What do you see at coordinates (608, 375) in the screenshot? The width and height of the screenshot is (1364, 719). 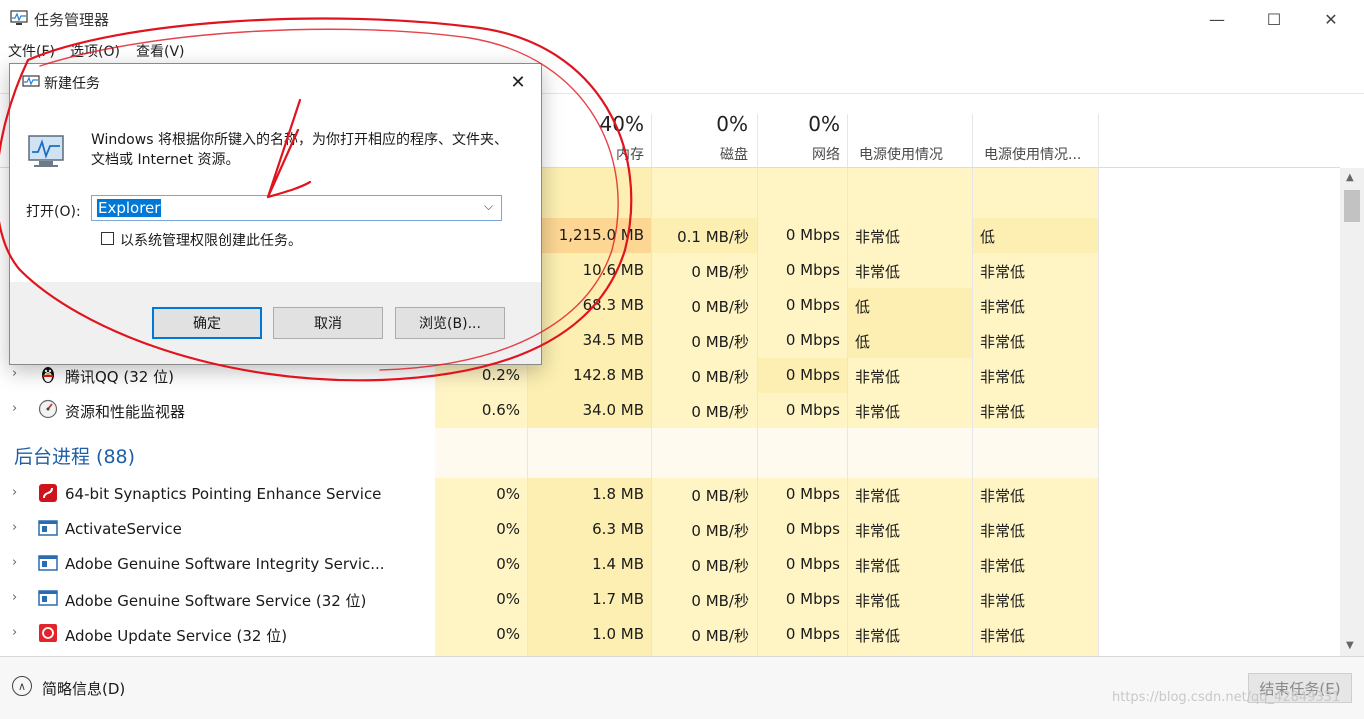 I see `memory-cell: 142.8 MB` at bounding box center [608, 375].